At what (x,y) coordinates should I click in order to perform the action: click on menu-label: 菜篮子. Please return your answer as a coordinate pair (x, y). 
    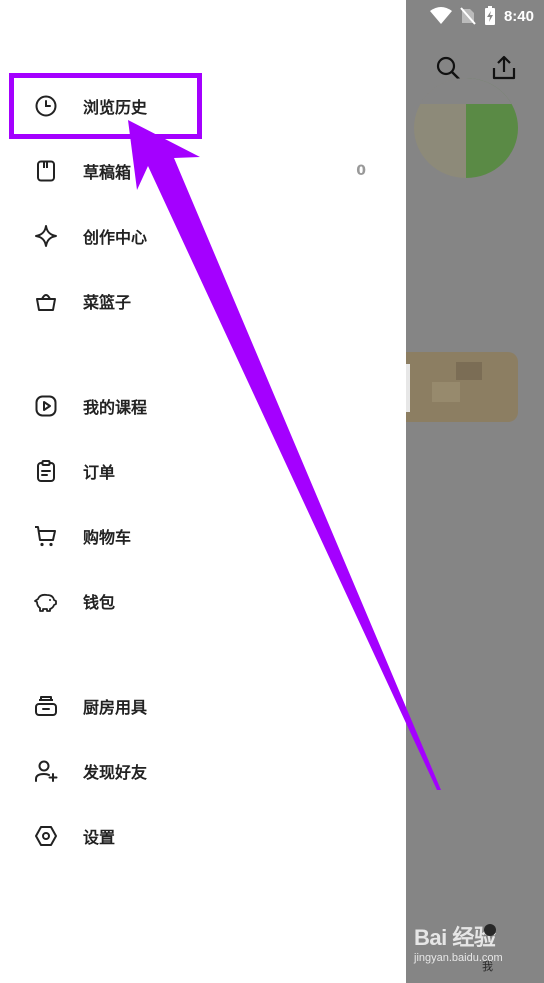
    Looking at the image, I should click on (107, 302).